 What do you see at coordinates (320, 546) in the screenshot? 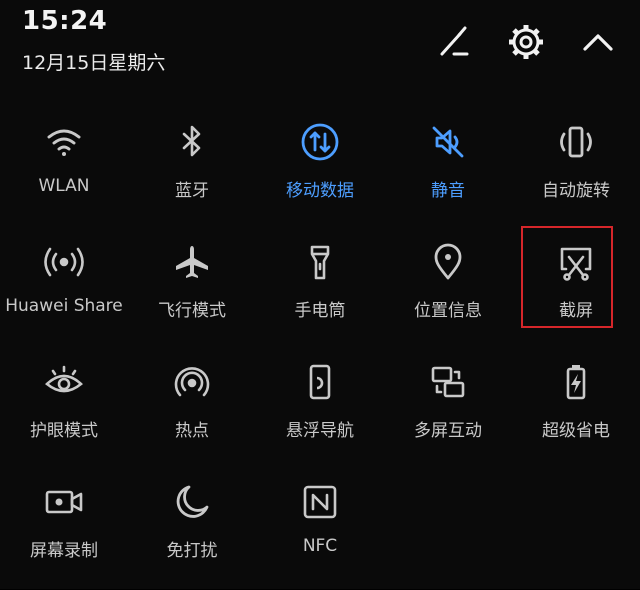
I see `toggle-label: NFC` at bounding box center [320, 546].